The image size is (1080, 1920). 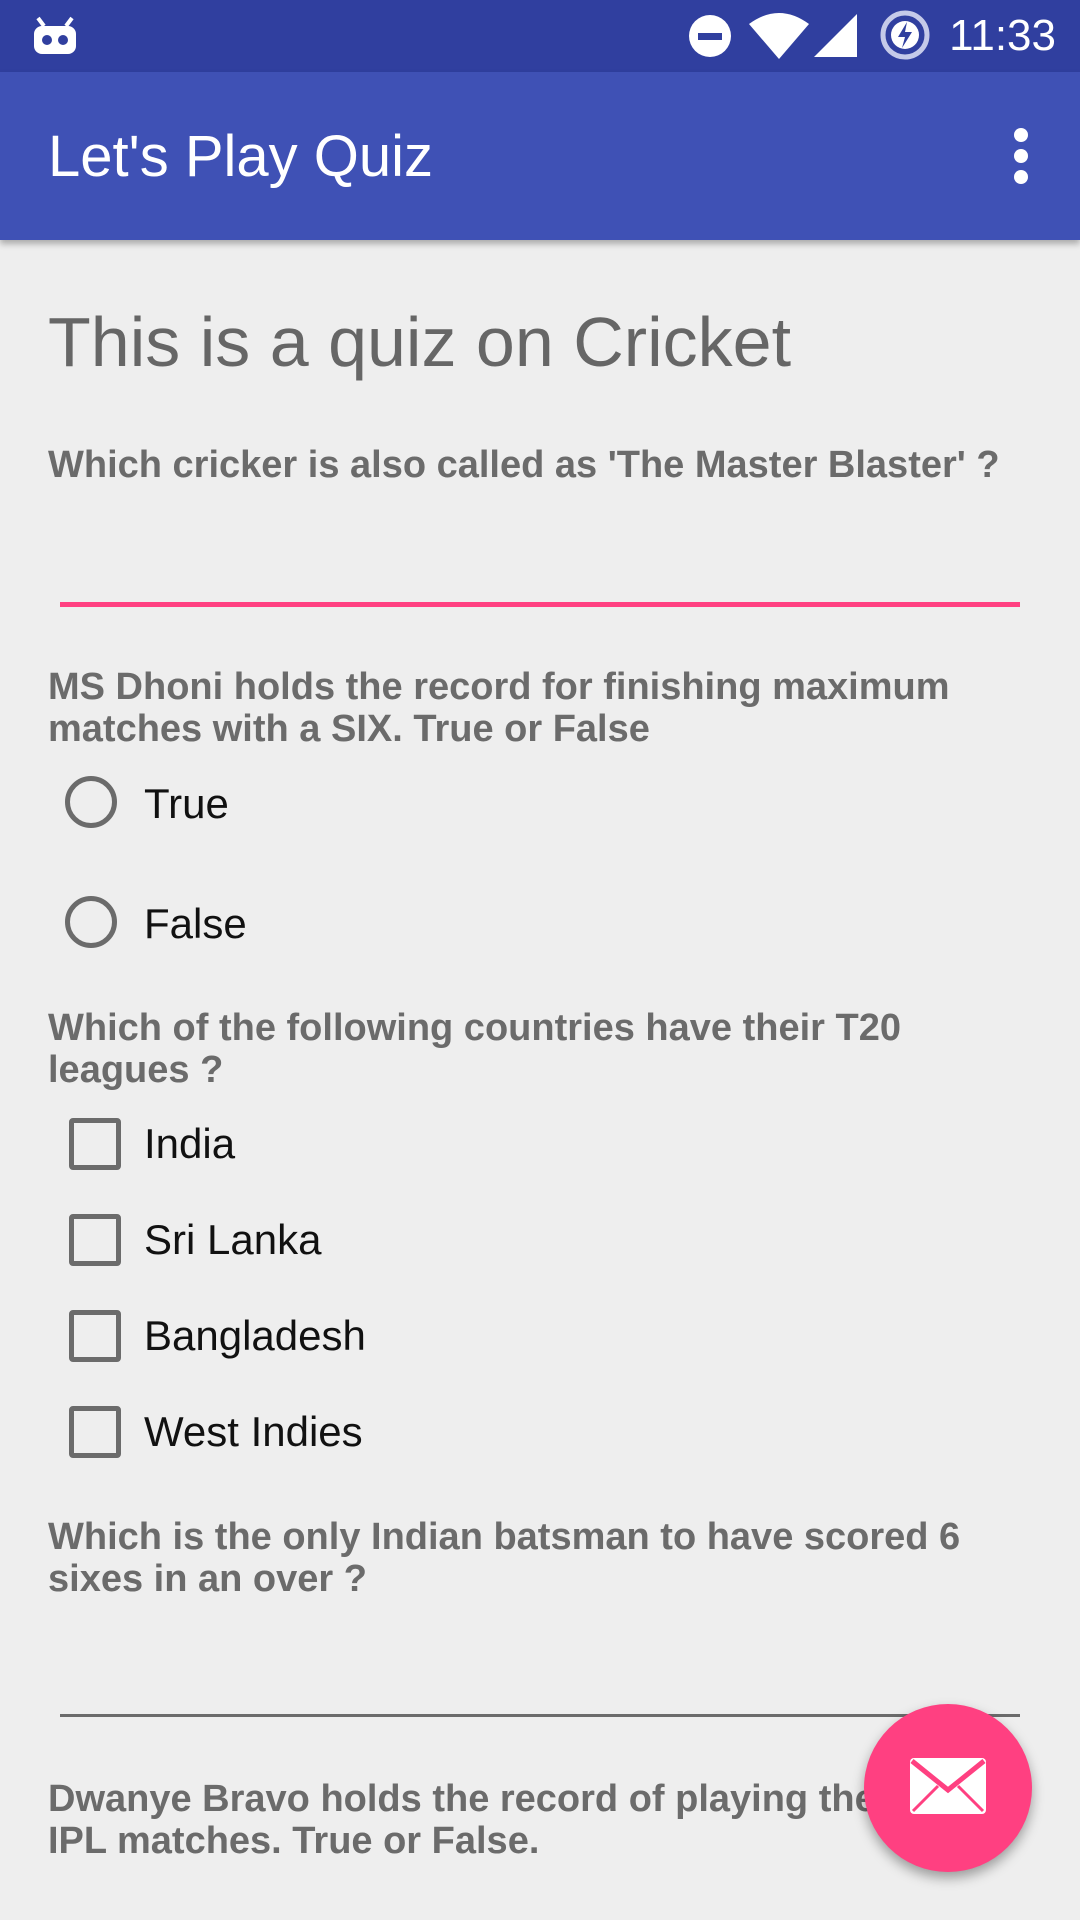 What do you see at coordinates (540, 1715) in the screenshot?
I see `question-4-field-underline` at bounding box center [540, 1715].